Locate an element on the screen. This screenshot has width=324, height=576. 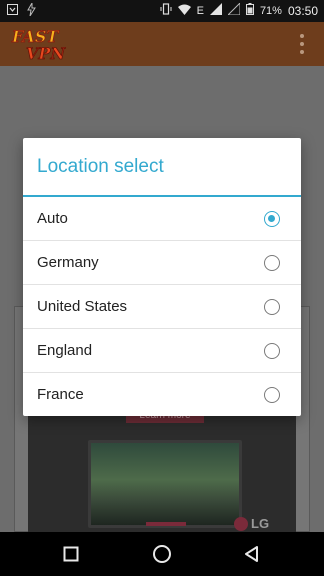
option-label: Auto is located at coordinates (52, 218).